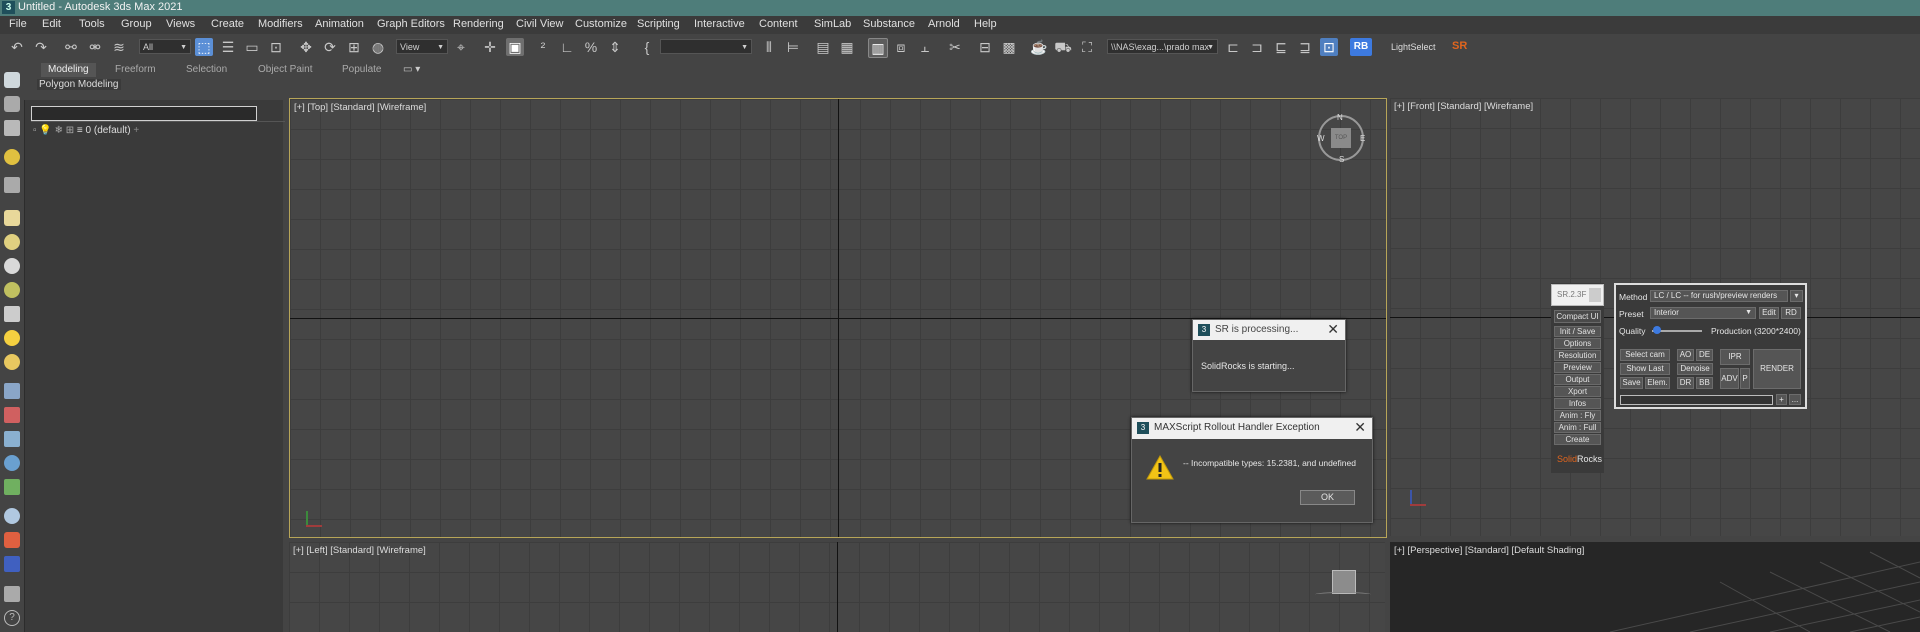 The height and width of the screenshot is (632, 1920). Describe the element at coordinates (1577, 316) in the screenshot. I see `compact-ui-button: Compact UI` at that location.